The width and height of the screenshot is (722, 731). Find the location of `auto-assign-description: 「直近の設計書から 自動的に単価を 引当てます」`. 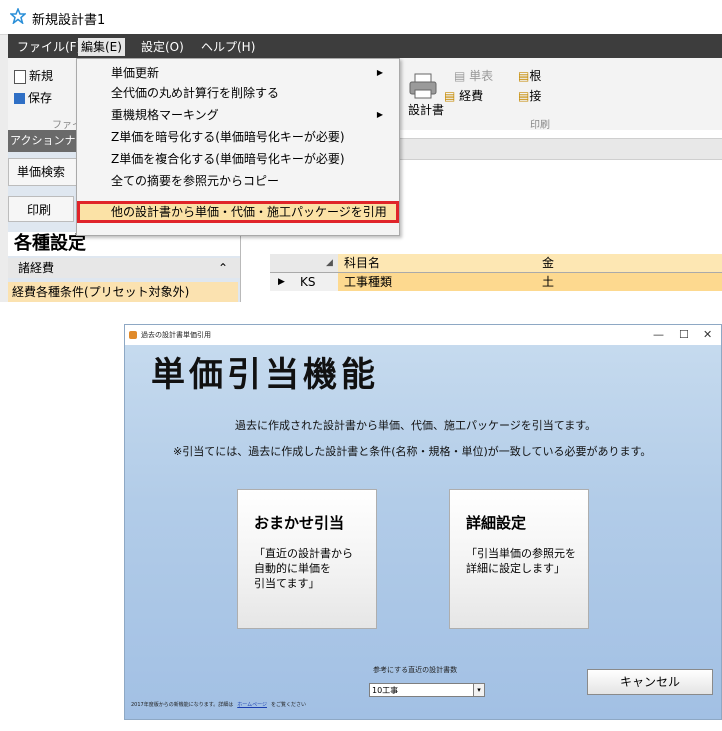

auto-assign-description: 「直近の設計書から 自動的に単価を 引当てます」 is located at coordinates (303, 568).